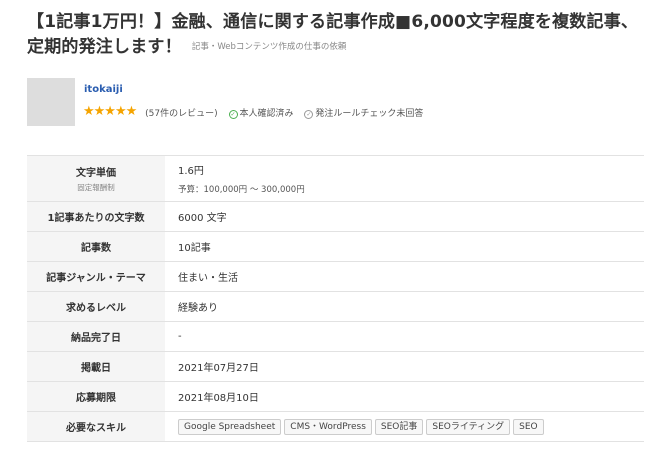 This screenshot has width=659, height=464. Describe the element at coordinates (96, 187) in the screenshot. I see `price-type-label: 固定報酬制` at that location.